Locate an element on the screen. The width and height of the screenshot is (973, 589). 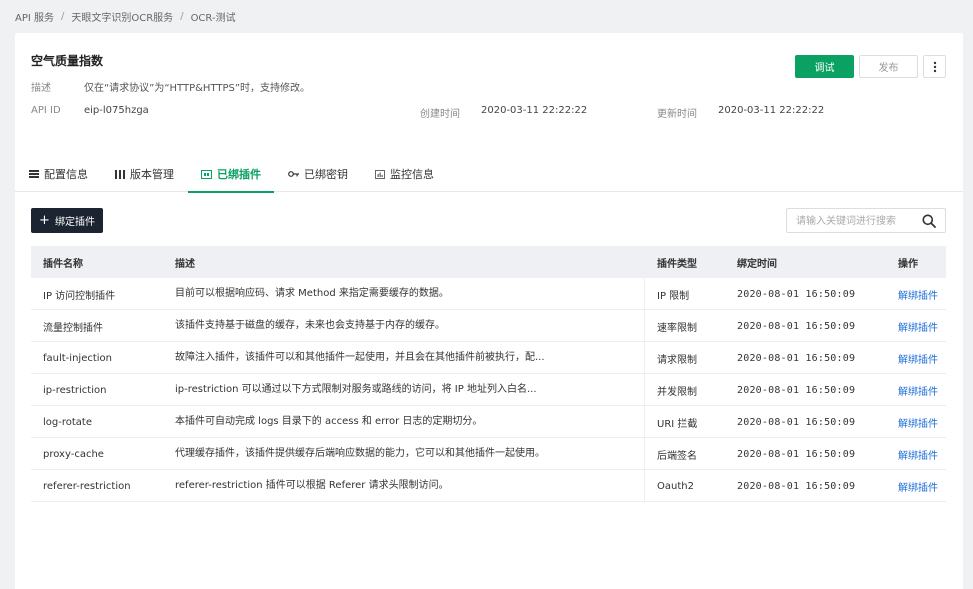
bind-plugin-button: + 绑定插件 is located at coordinates (67, 220).